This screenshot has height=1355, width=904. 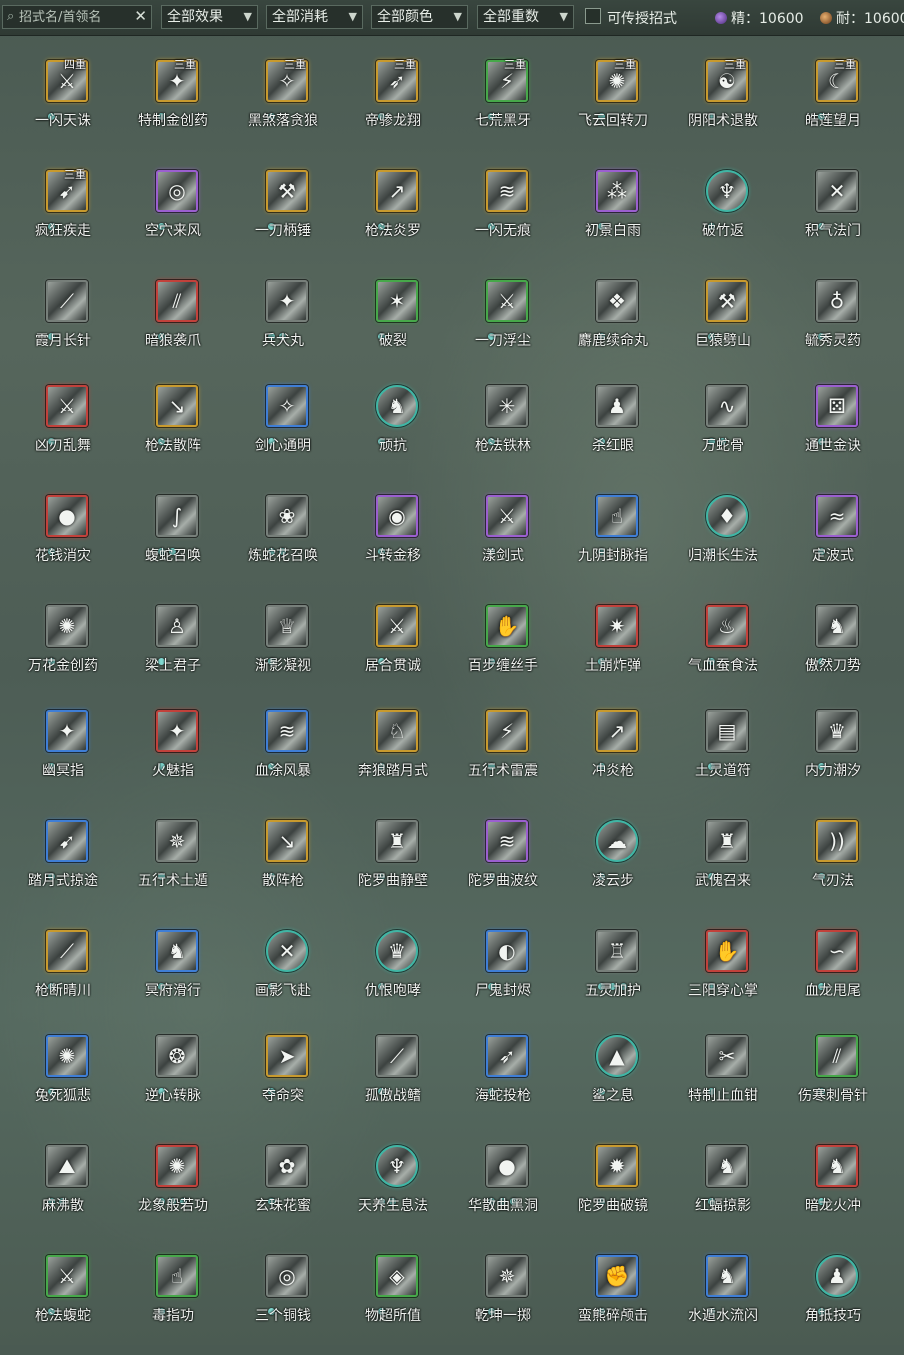 I want to click on skill-item: ⫽ 伤寒刺骨针, so click(x=833, y=1080).